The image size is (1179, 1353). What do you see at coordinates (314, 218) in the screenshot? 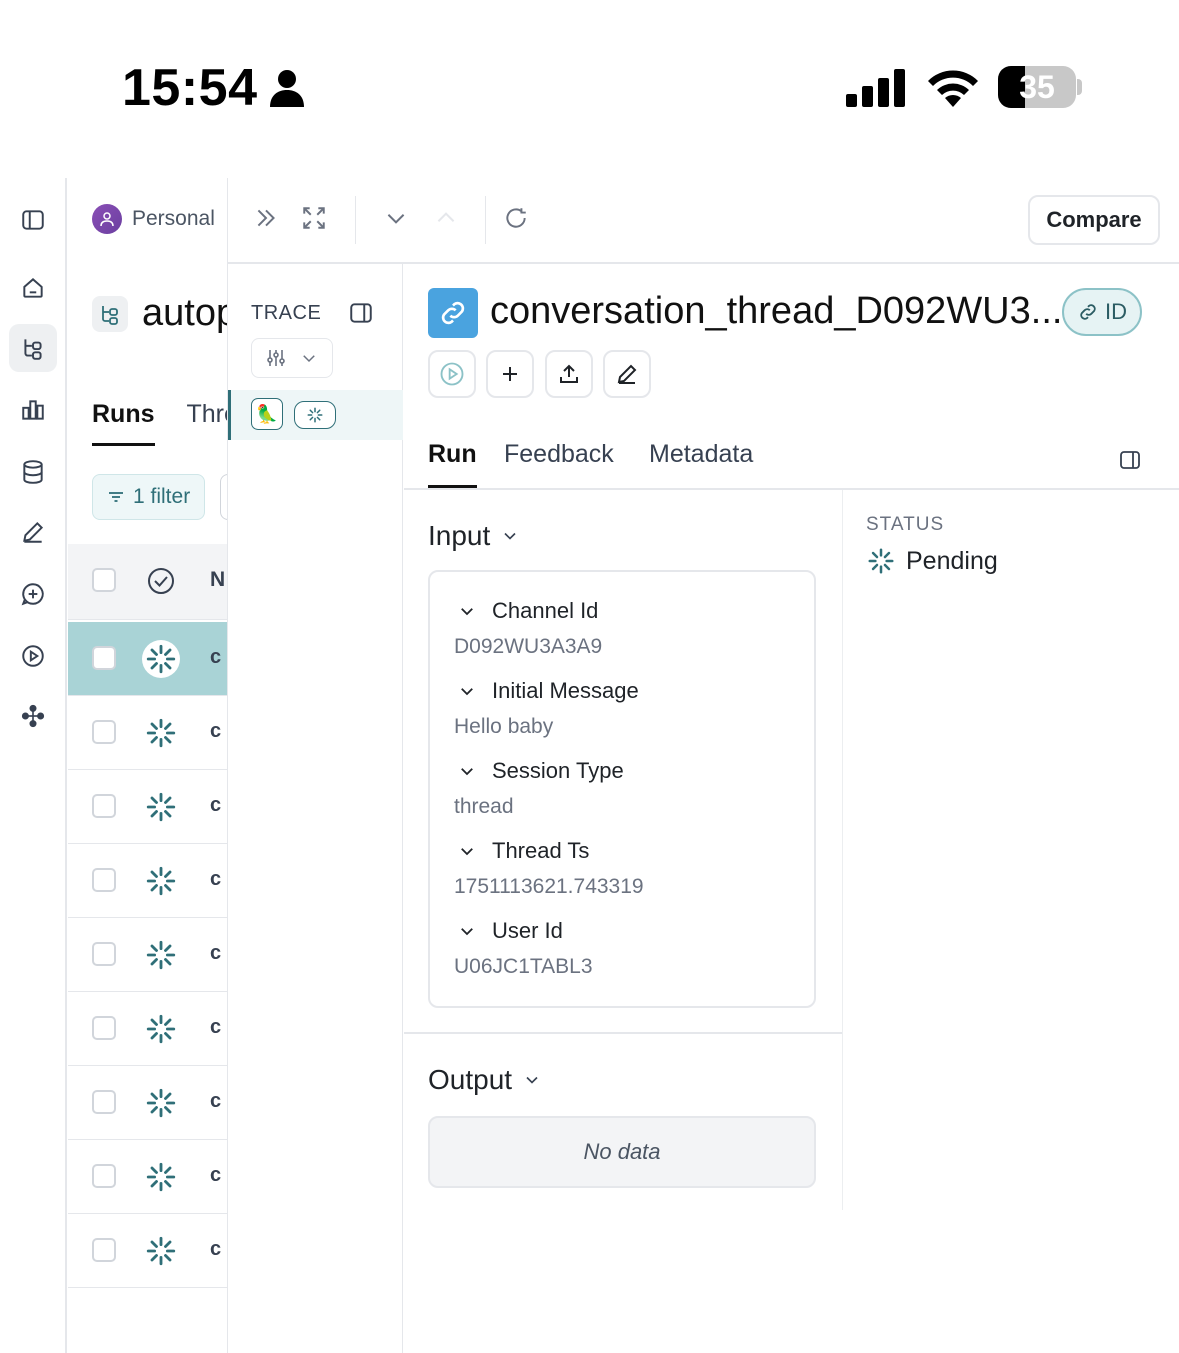
I see `expand-fullscreen-icon` at bounding box center [314, 218].